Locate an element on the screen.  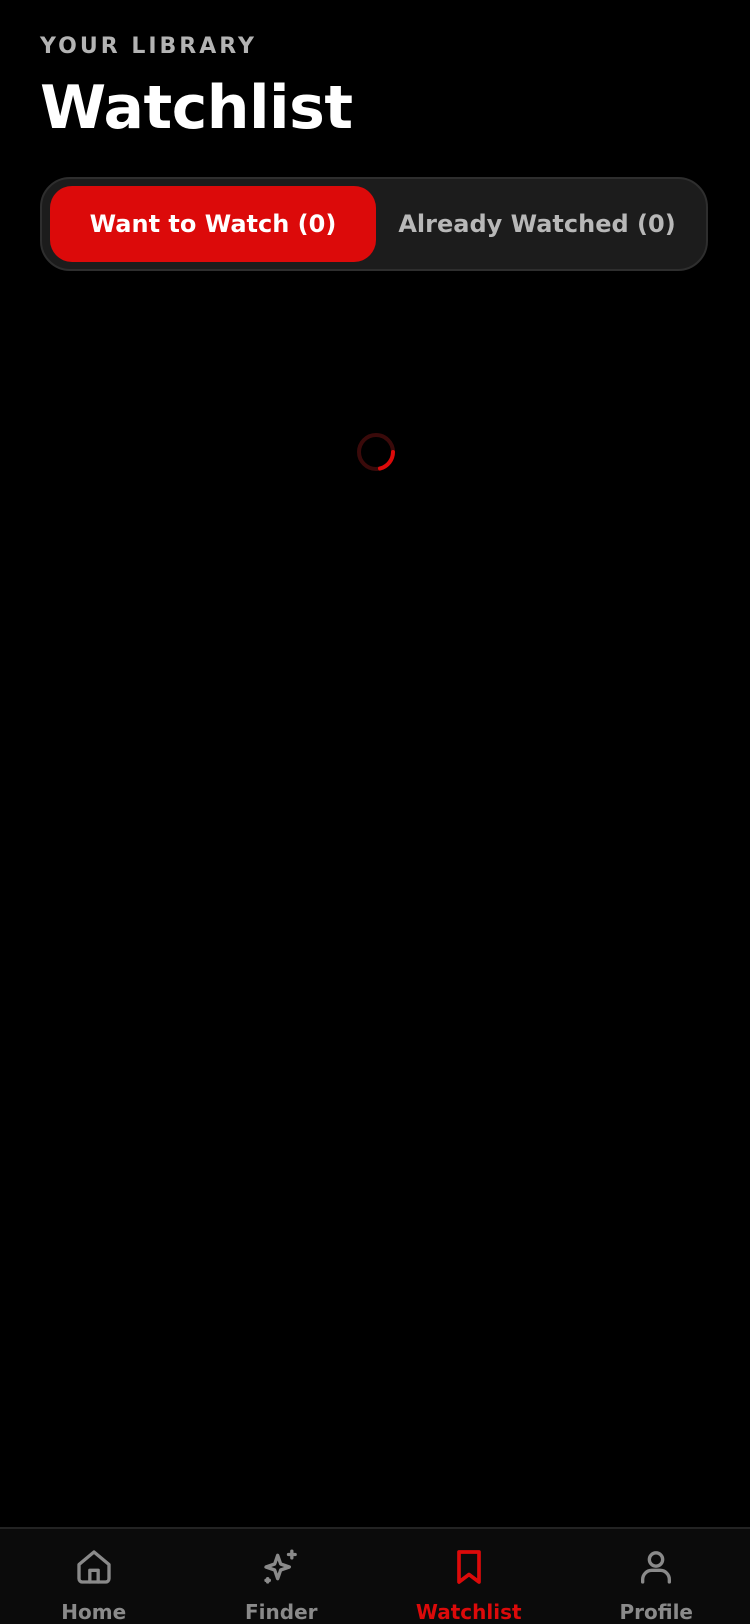
tabbar-label-home: Home is located at coordinates (94, 1612).